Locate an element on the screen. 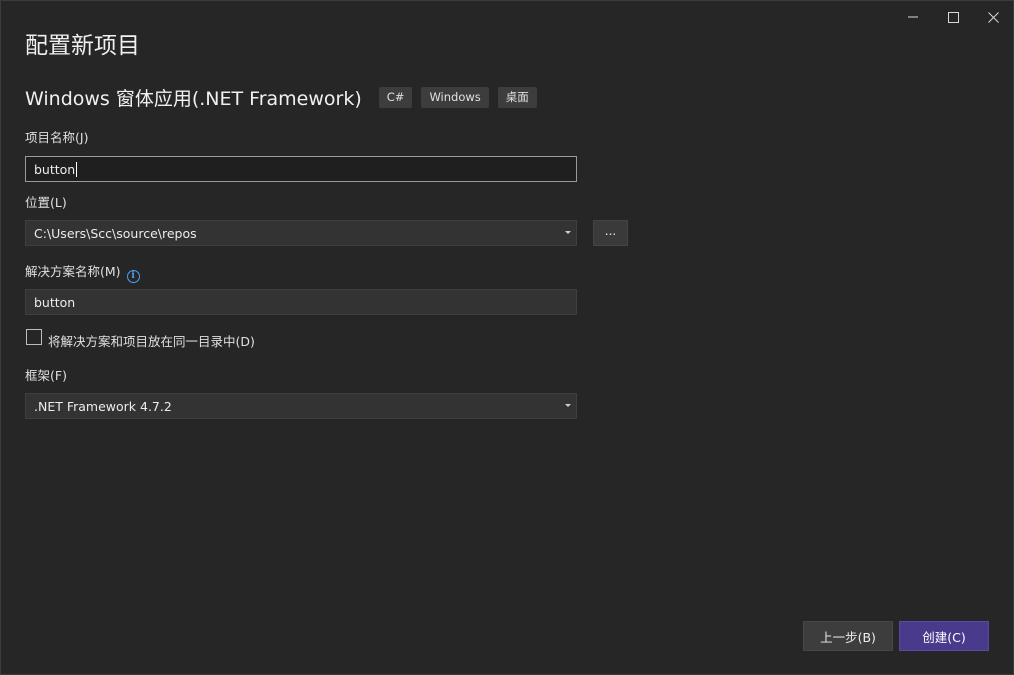 This screenshot has height=675, width=1014. close-icon is located at coordinates (993, 17).